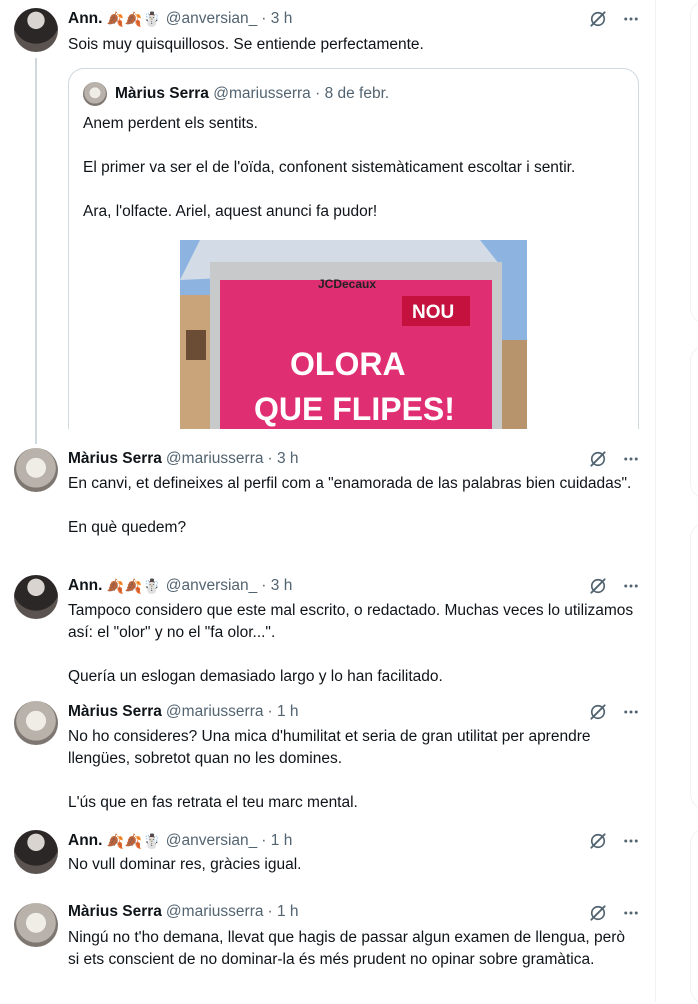 This screenshot has width=698, height=1004. I want to click on quoted-media-image: JCDecaux NOU OLORA QUE FLIPES!, so click(353, 334).